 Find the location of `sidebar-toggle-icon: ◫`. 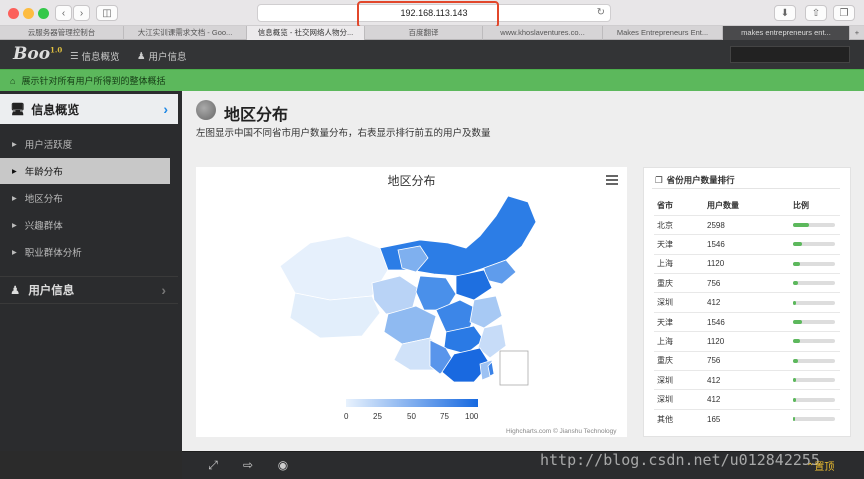

sidebar-toggle-icon: ◫ is located at coordinates (107, 13).